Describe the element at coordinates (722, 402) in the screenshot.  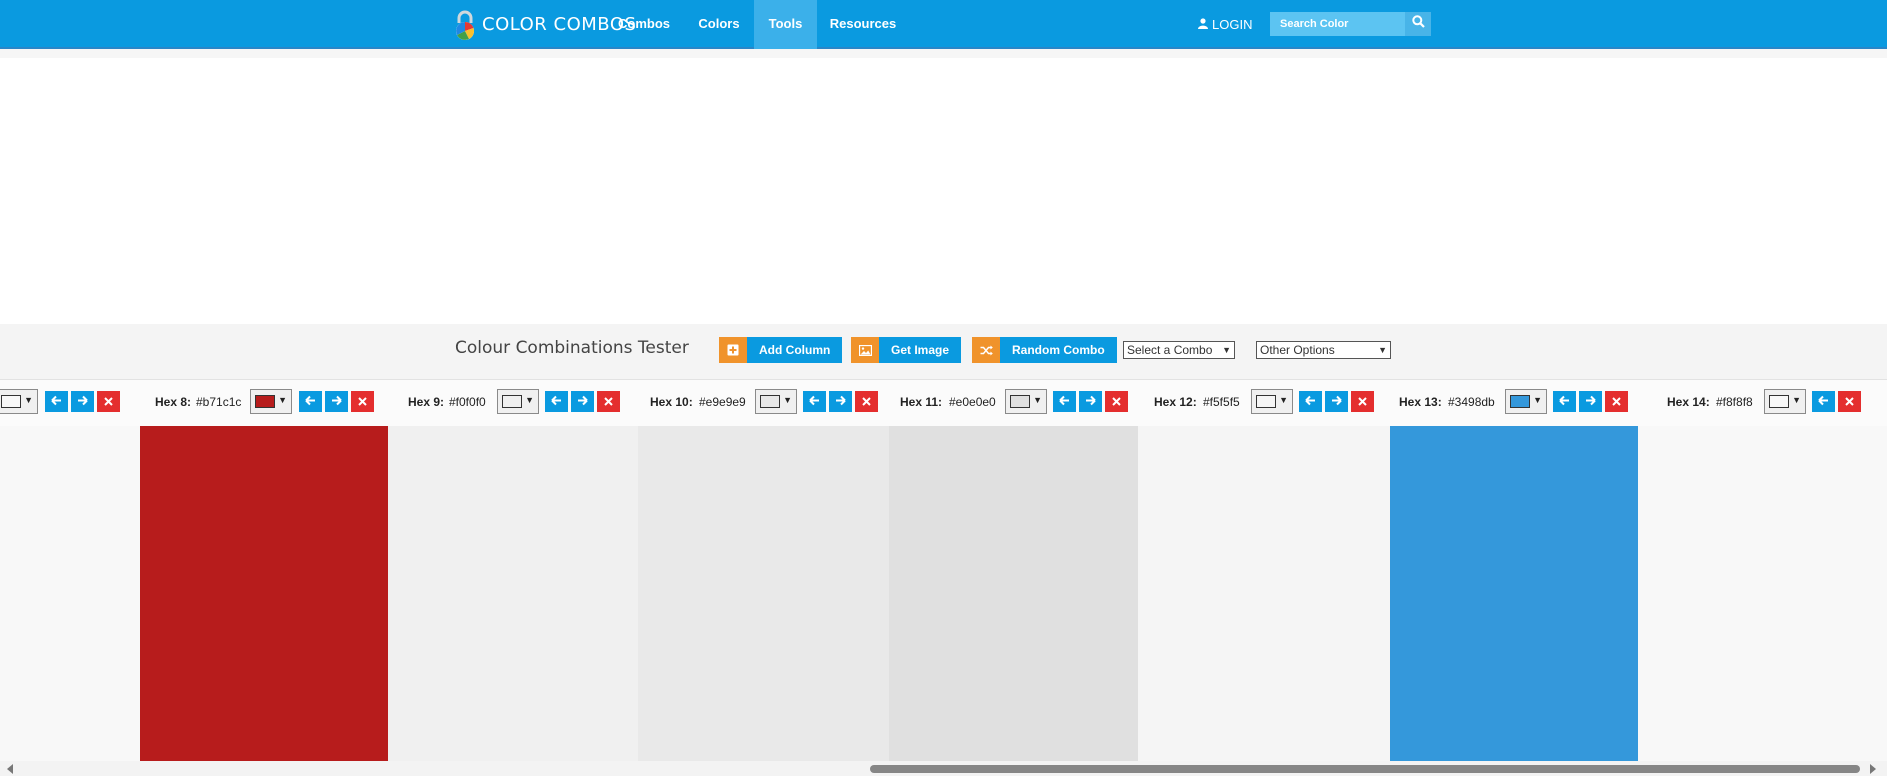
I see `hex-value: #e9e9e9` at that location.